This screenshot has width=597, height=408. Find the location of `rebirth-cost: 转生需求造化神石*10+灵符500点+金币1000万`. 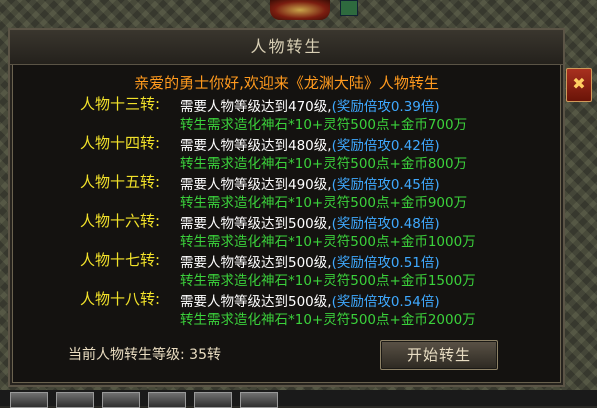

rebirth-cost: 转生需求造化神石*10+灵符500点+金币1000万 is located at coordinates (328, 242).